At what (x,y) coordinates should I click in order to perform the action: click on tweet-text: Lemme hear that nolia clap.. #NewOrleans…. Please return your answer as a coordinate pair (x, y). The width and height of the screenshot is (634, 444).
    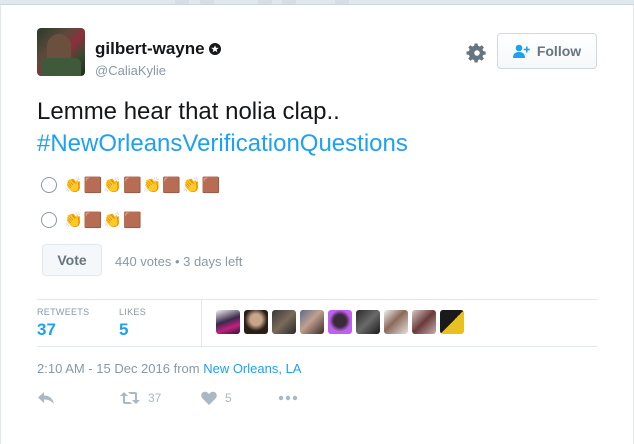
    Looking at the image, I should click on (317, 128).